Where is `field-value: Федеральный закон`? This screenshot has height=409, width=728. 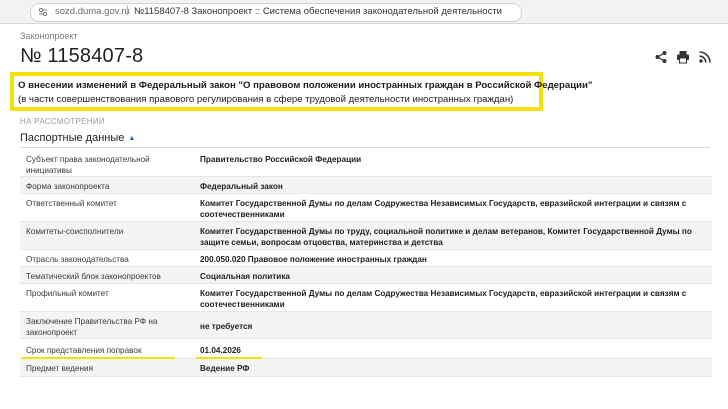 field-value: Федеральный закон is located at coordinates (241, 186).